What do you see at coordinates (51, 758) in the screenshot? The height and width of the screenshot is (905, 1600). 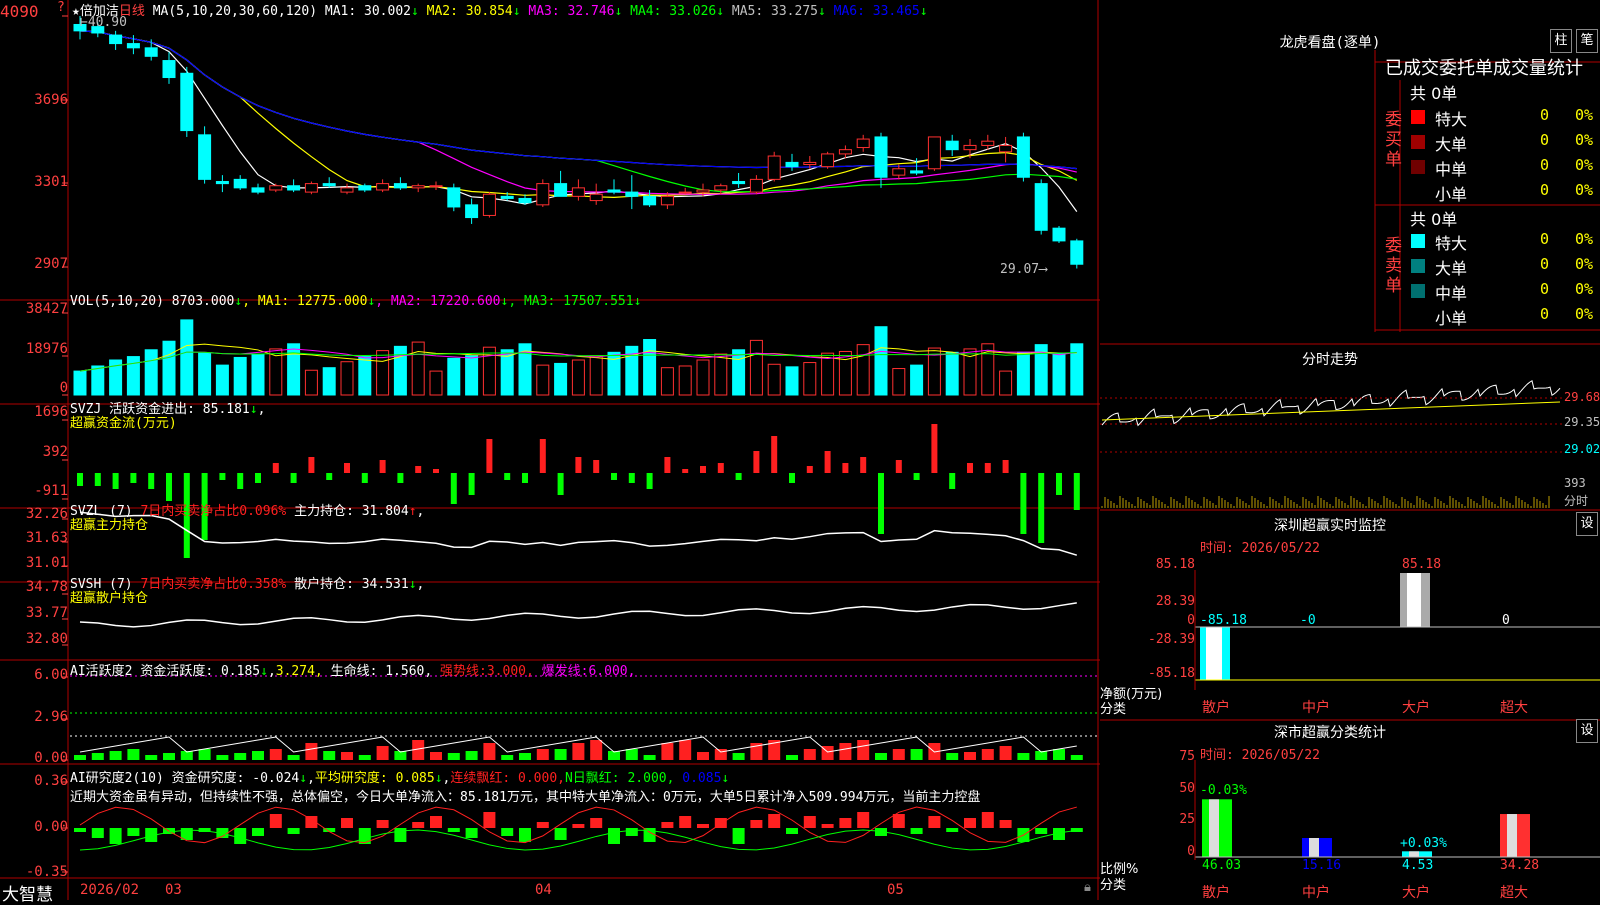 I see `ai1-axis-label: 0.00` at bounding box center [51, 758].